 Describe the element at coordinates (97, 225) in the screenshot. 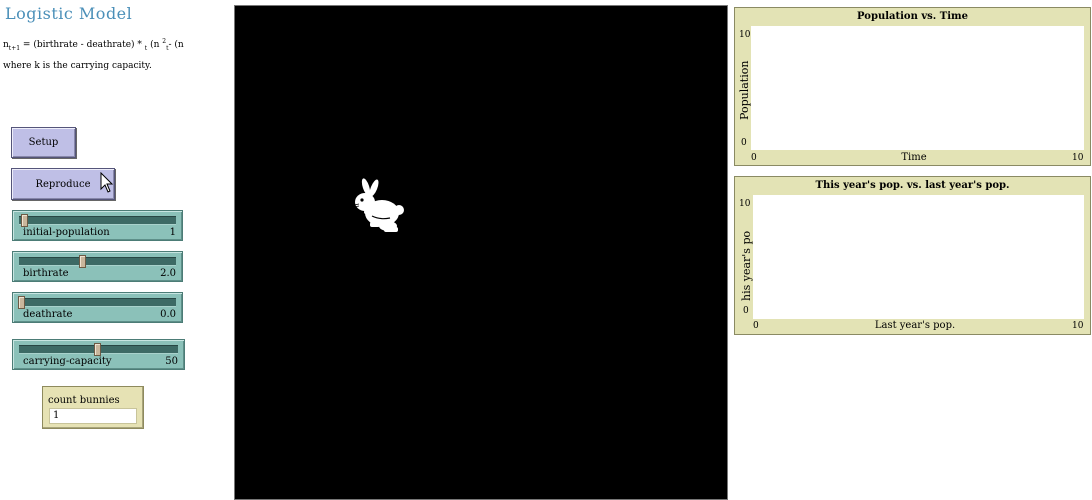

I see `initial-population-slider: initial-population 1` at that location.